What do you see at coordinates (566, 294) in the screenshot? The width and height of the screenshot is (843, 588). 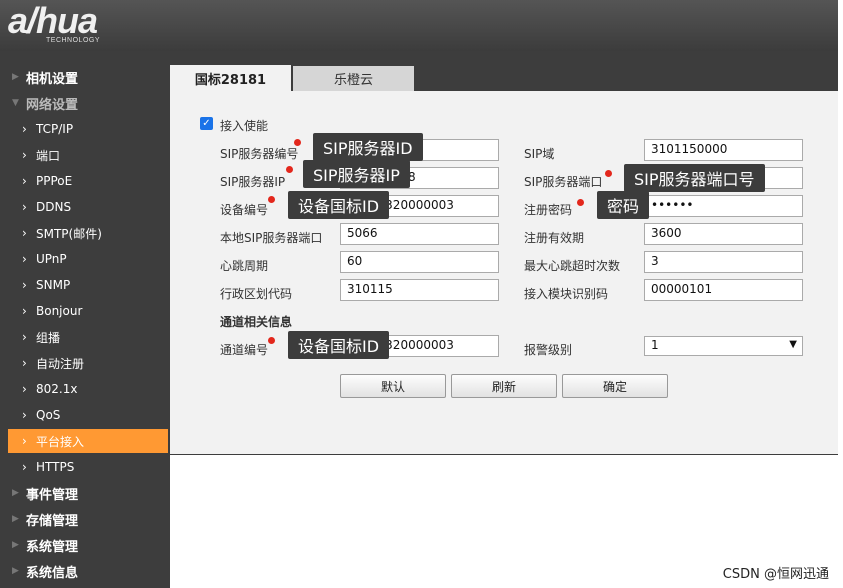 I see `module-id-label: 接入模块识别码` at bounding box center [566, 294].